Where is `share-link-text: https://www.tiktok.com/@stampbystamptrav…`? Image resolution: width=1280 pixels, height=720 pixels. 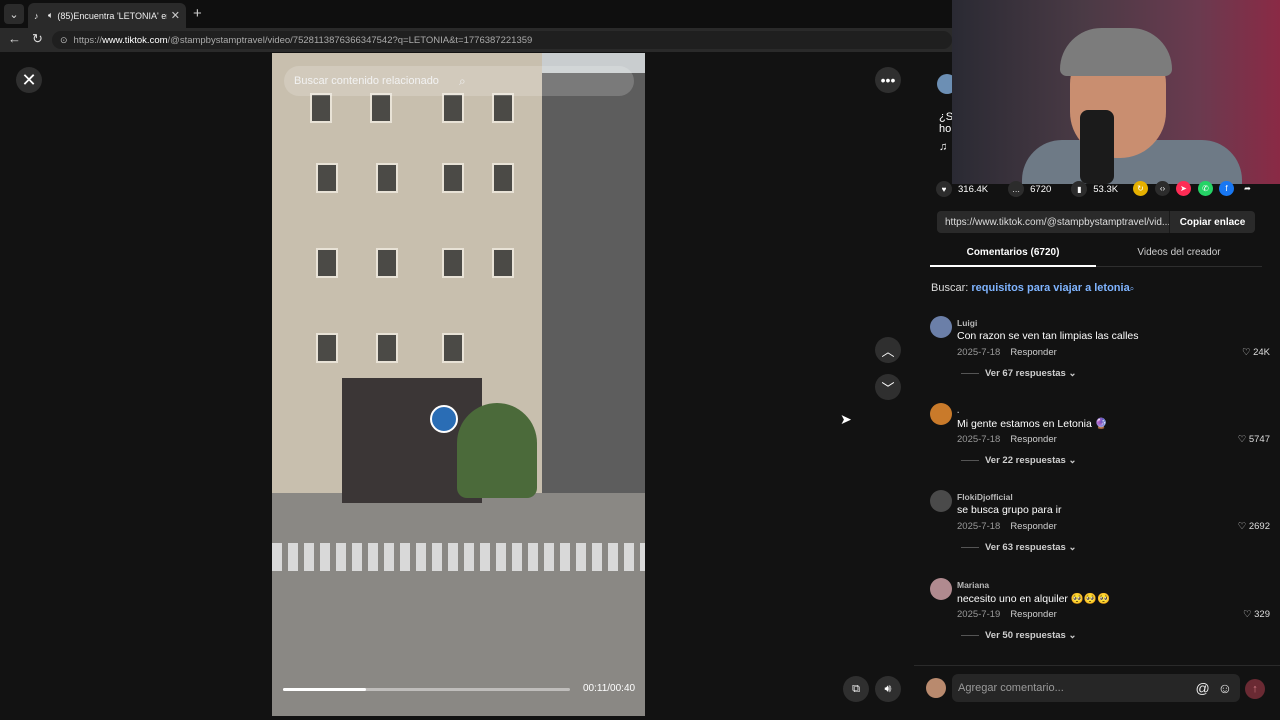 share-link-text: https://www.tiktok.com/@stampbystamptrav… is located at coordinates (1053, 222).